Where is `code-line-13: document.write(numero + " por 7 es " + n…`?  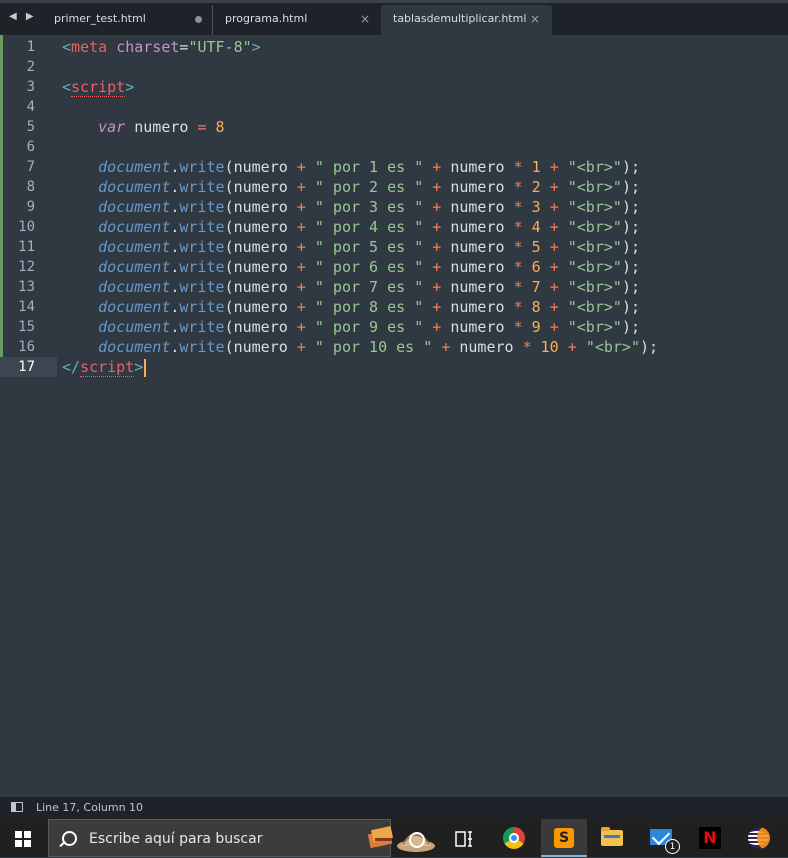 code-line-13: document.write(numero + " por 7 es " + n… is located at coordinates (351, 287).